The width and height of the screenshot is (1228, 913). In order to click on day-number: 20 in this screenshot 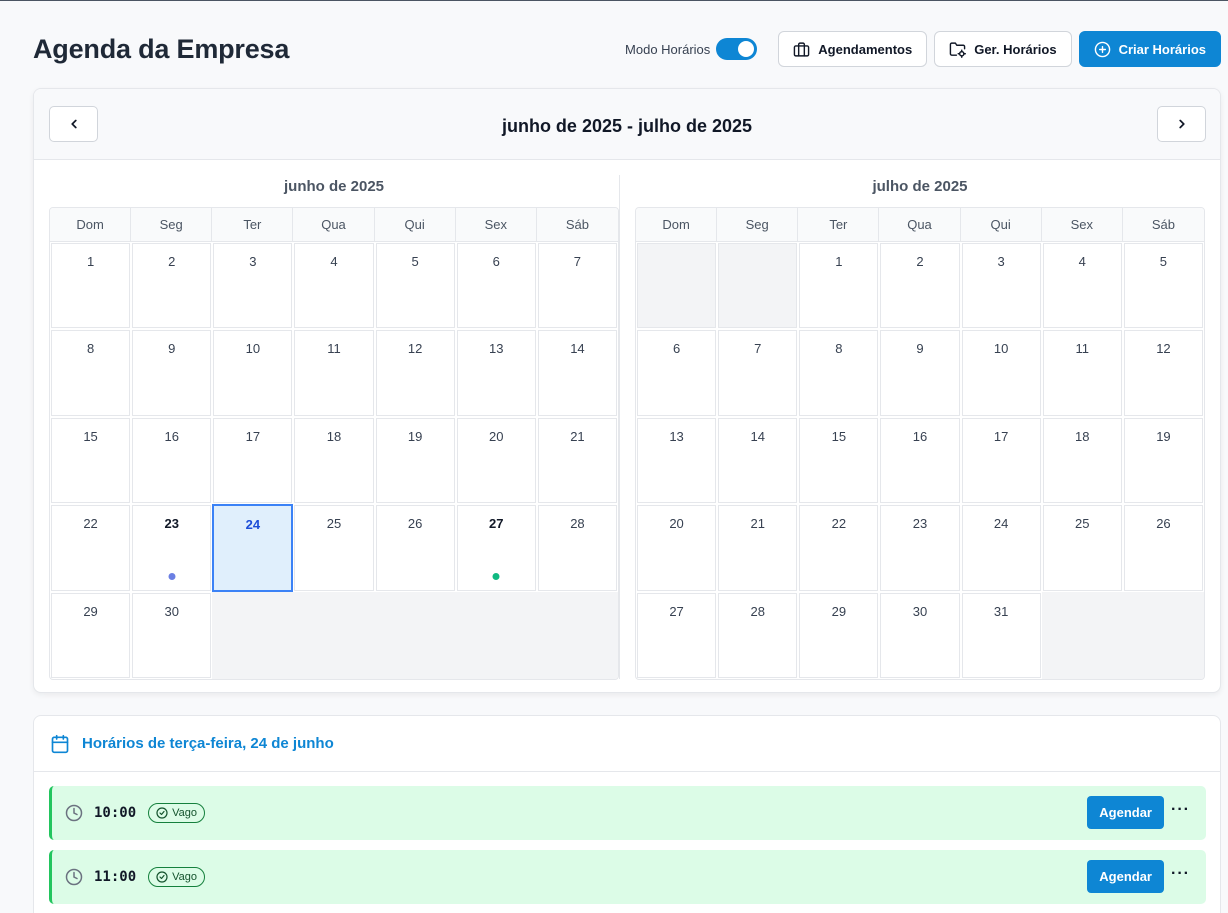, I will do `click(496, 436)`.